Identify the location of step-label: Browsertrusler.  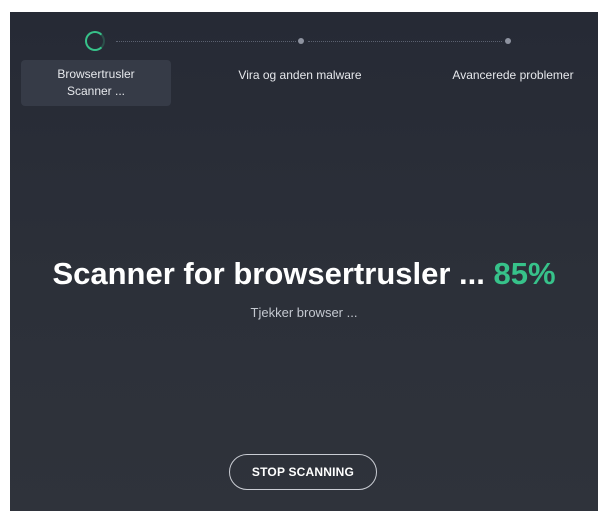
(96, 74).